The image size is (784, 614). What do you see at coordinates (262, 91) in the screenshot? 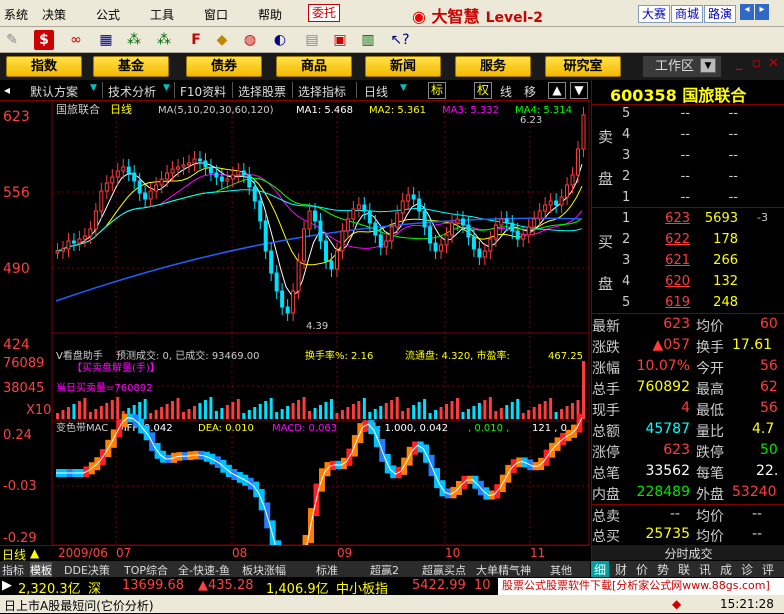
I see `tab-pick-stock: 选择股票` at bounding box center [262, 91].